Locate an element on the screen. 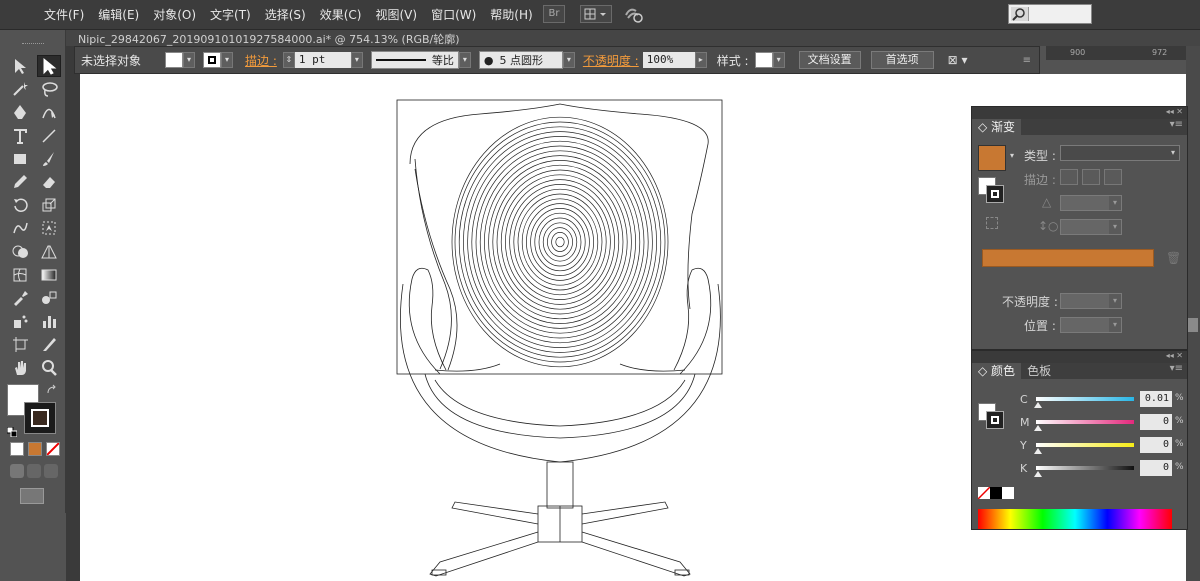  menu-item: 文字(T) is located at coordinates (230, 14).